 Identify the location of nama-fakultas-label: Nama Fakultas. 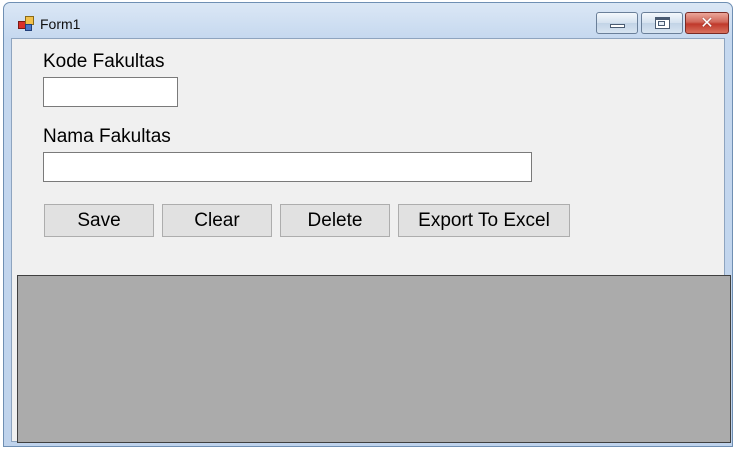
(107, 136).